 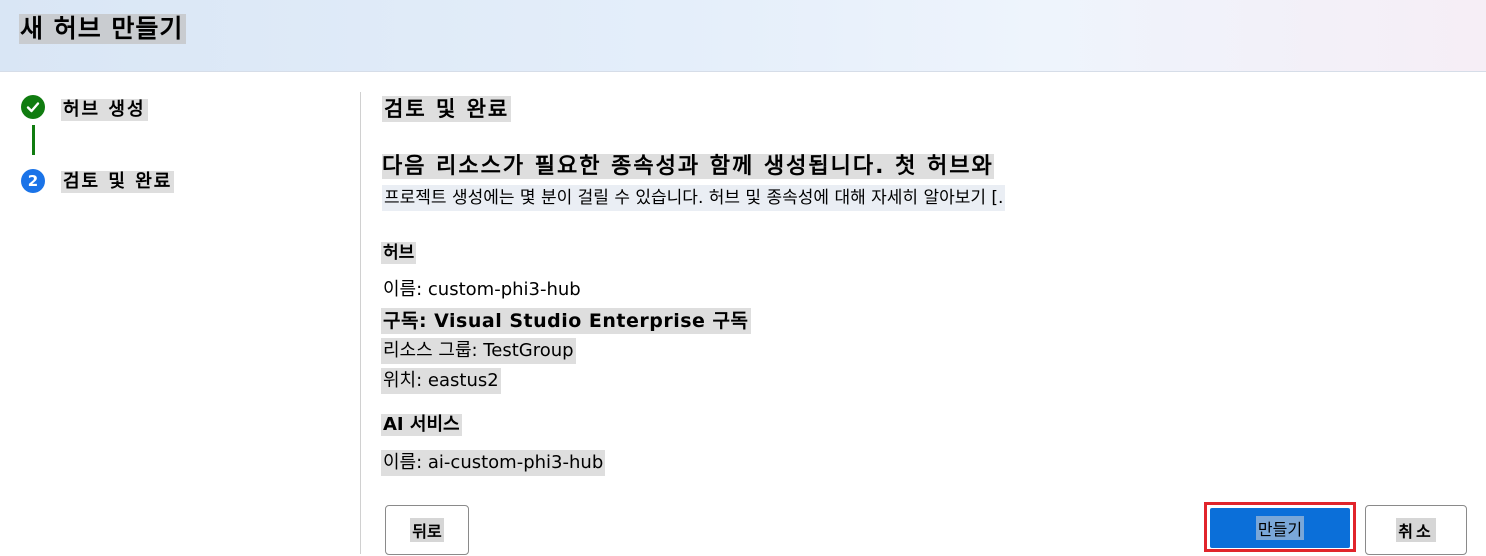 I want to click on divider, so click(x=360, y=323).